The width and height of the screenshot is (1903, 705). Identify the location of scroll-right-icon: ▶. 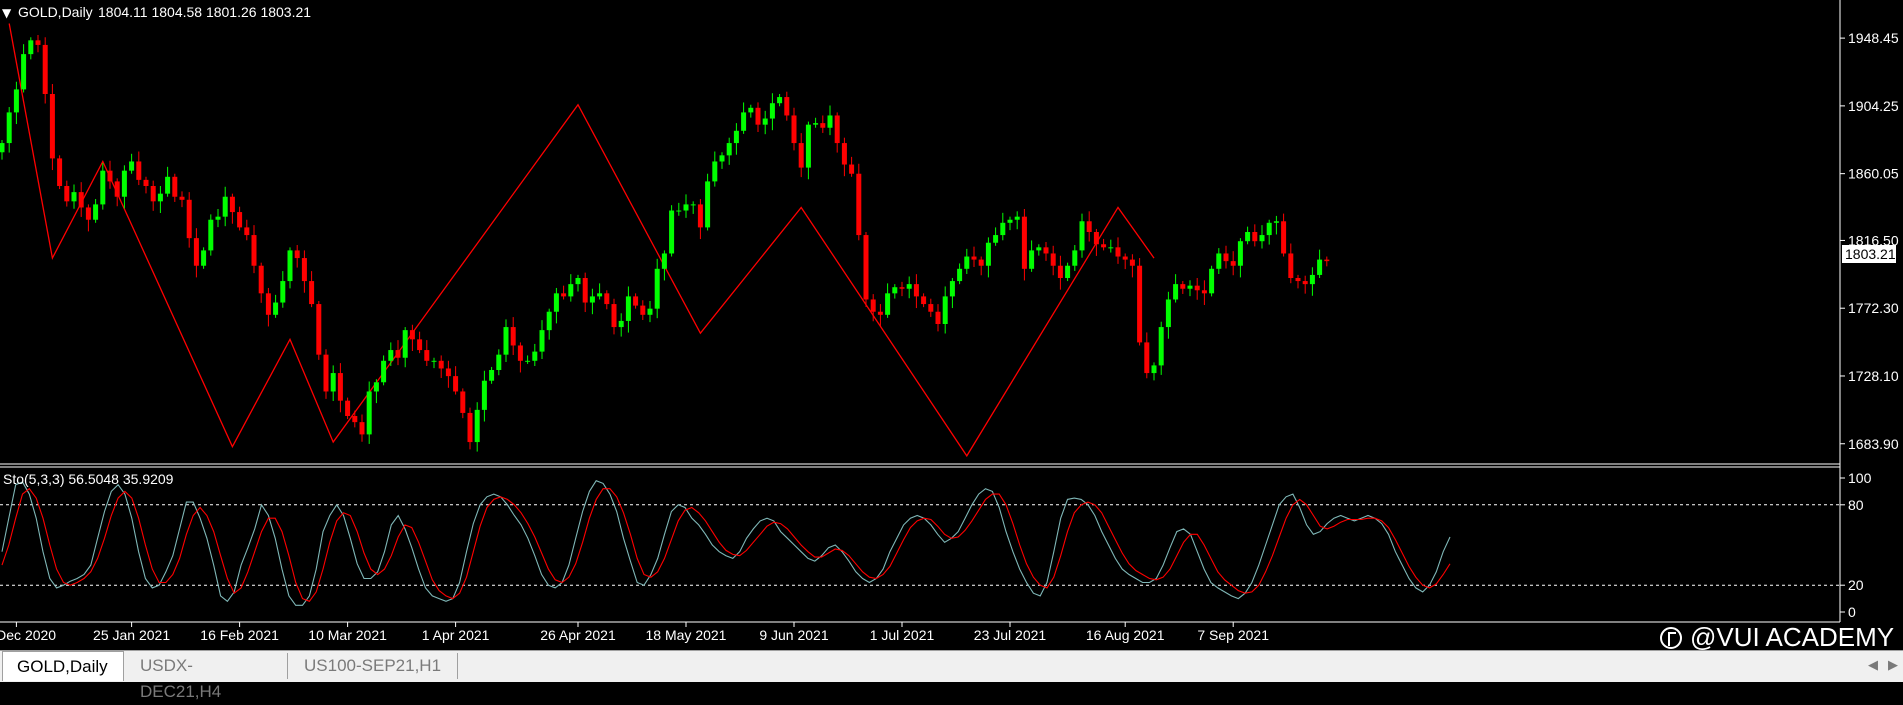
(1893, 665).